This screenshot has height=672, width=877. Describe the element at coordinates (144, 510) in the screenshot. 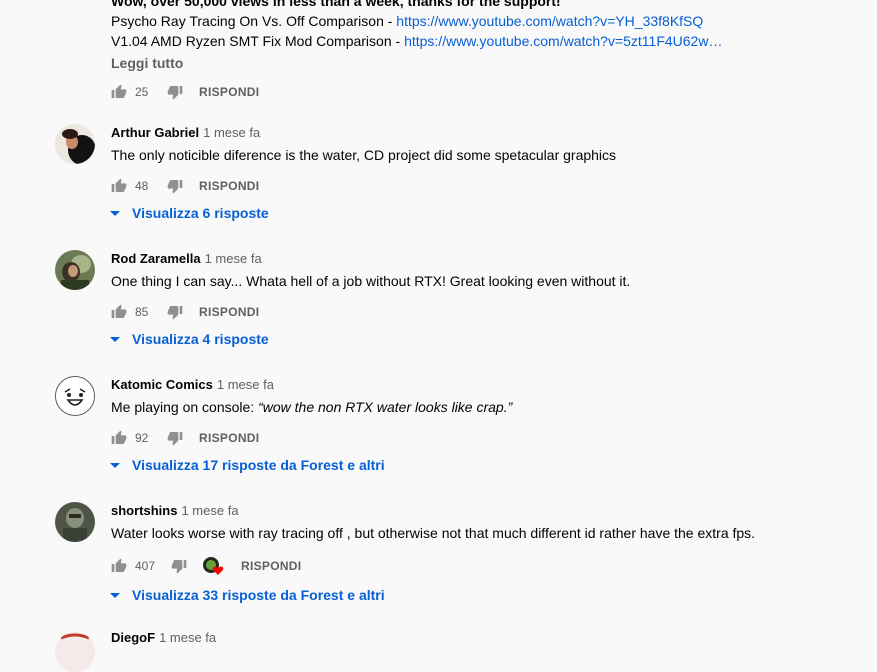

I see `author-name: shortshins` at that location.